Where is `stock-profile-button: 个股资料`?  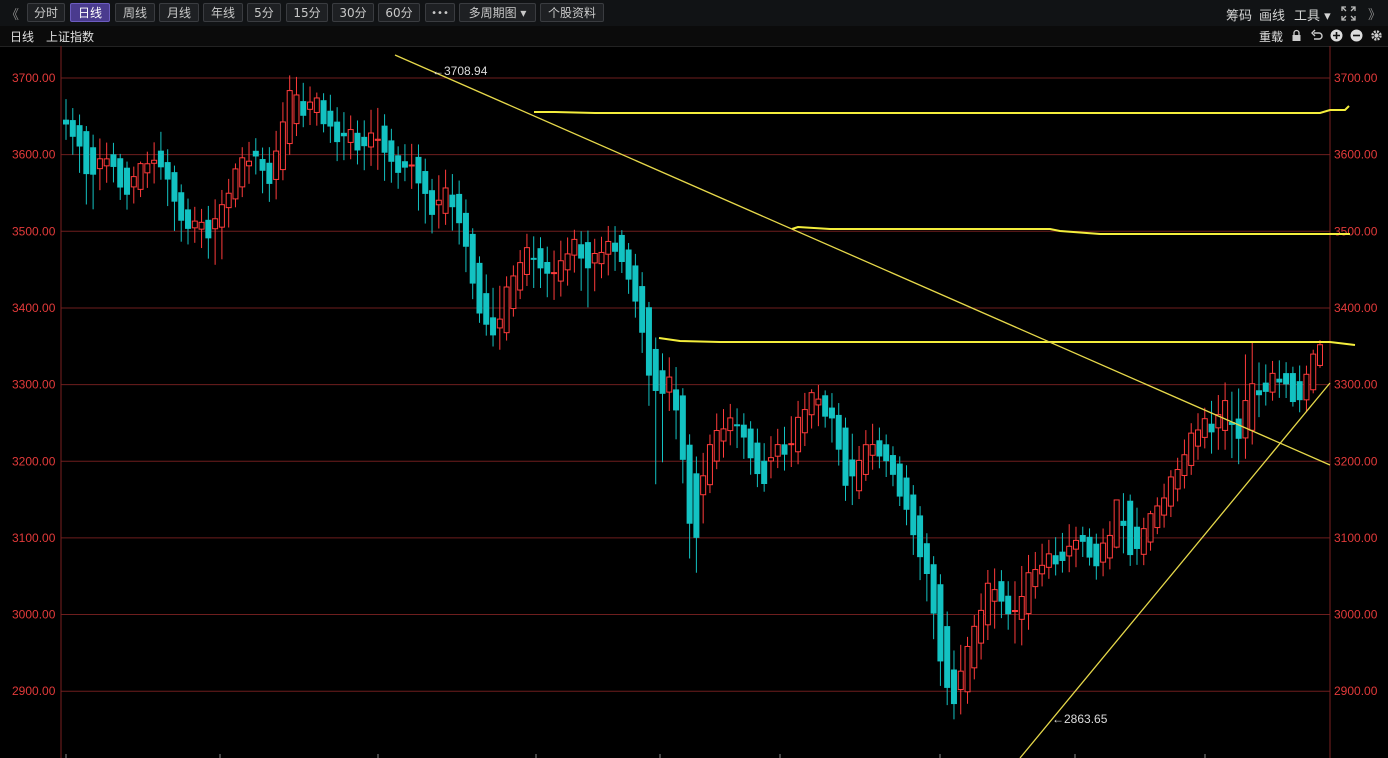
stock-profile-button: 个股资料 is located at coordinates (572, 12).